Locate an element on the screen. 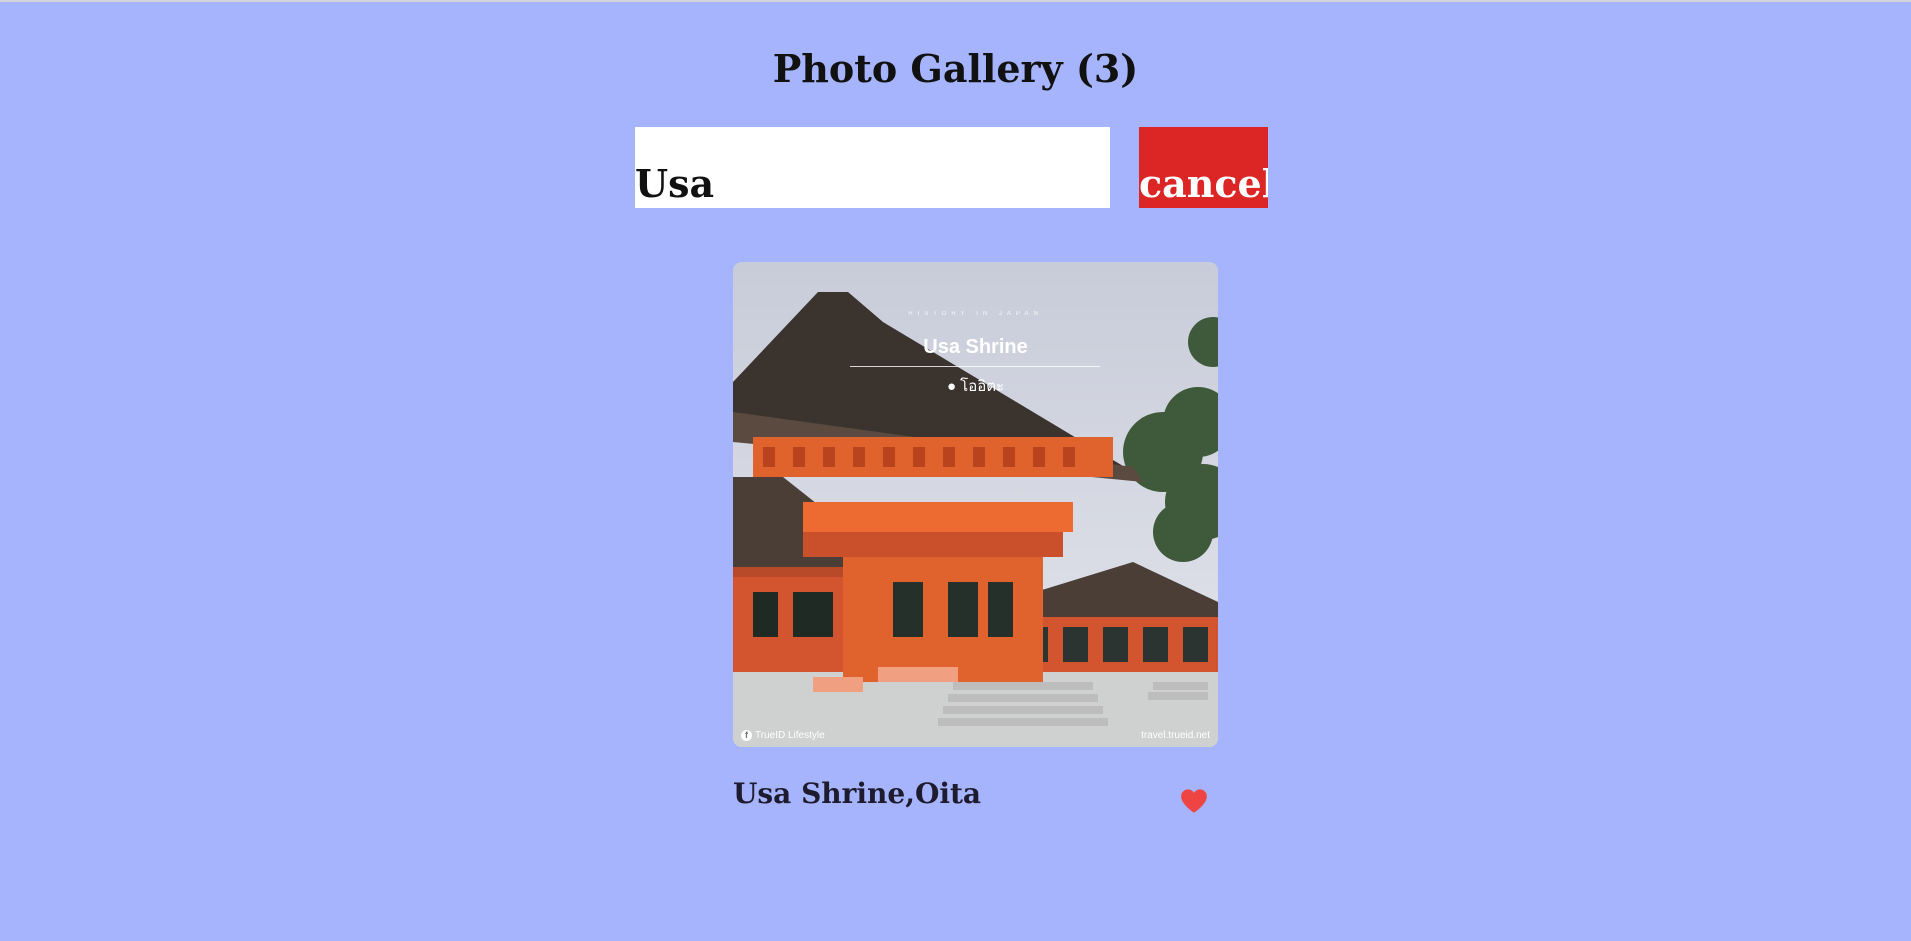  page-title: Photo Gallery (3) is located at coordinates (955, 68).